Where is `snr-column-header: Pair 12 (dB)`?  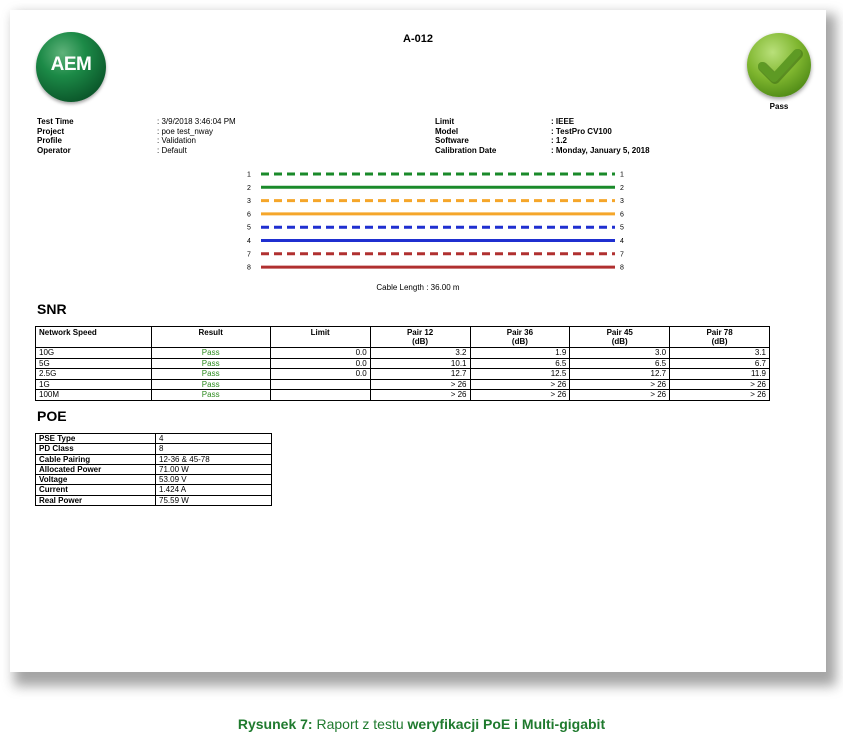 snr-column-header: Pair 12 (dB) is located at coordinates (420, 337).